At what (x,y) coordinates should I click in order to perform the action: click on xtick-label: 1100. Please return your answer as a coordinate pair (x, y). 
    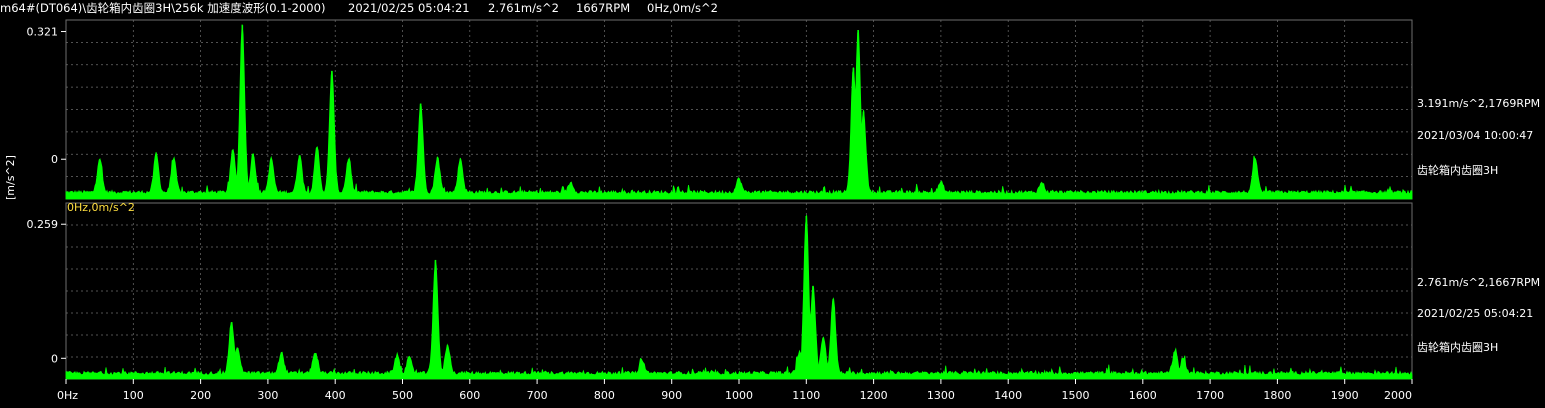
    Looking at the image, I should click on (806, 395).